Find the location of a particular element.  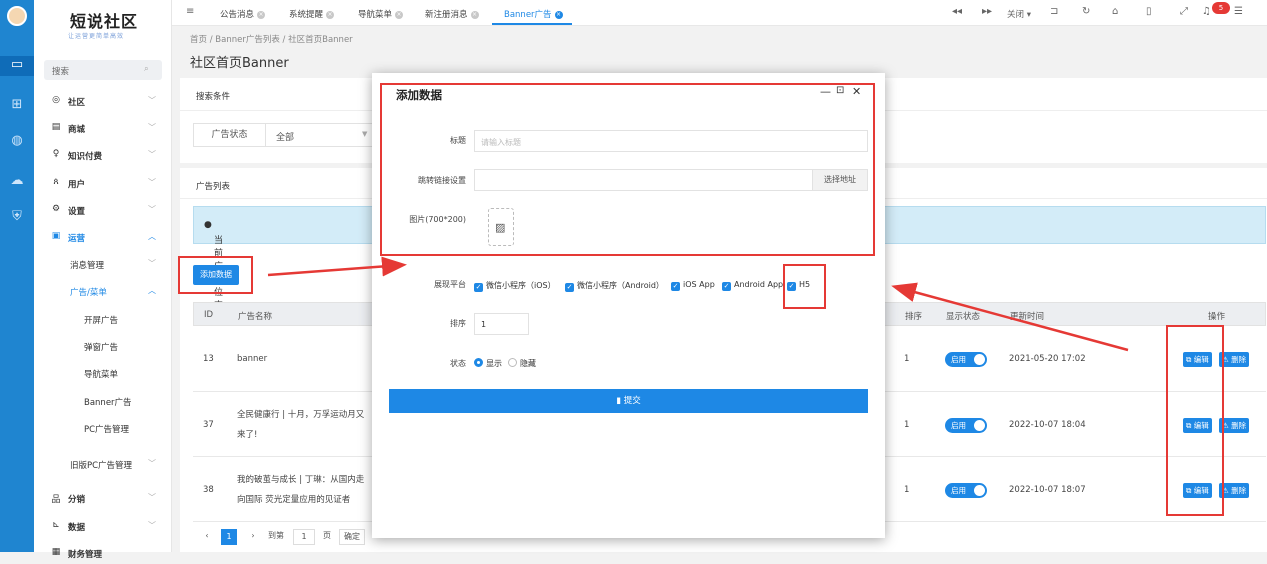

arrow-to-h5 is located at coordinates (1010, 317).